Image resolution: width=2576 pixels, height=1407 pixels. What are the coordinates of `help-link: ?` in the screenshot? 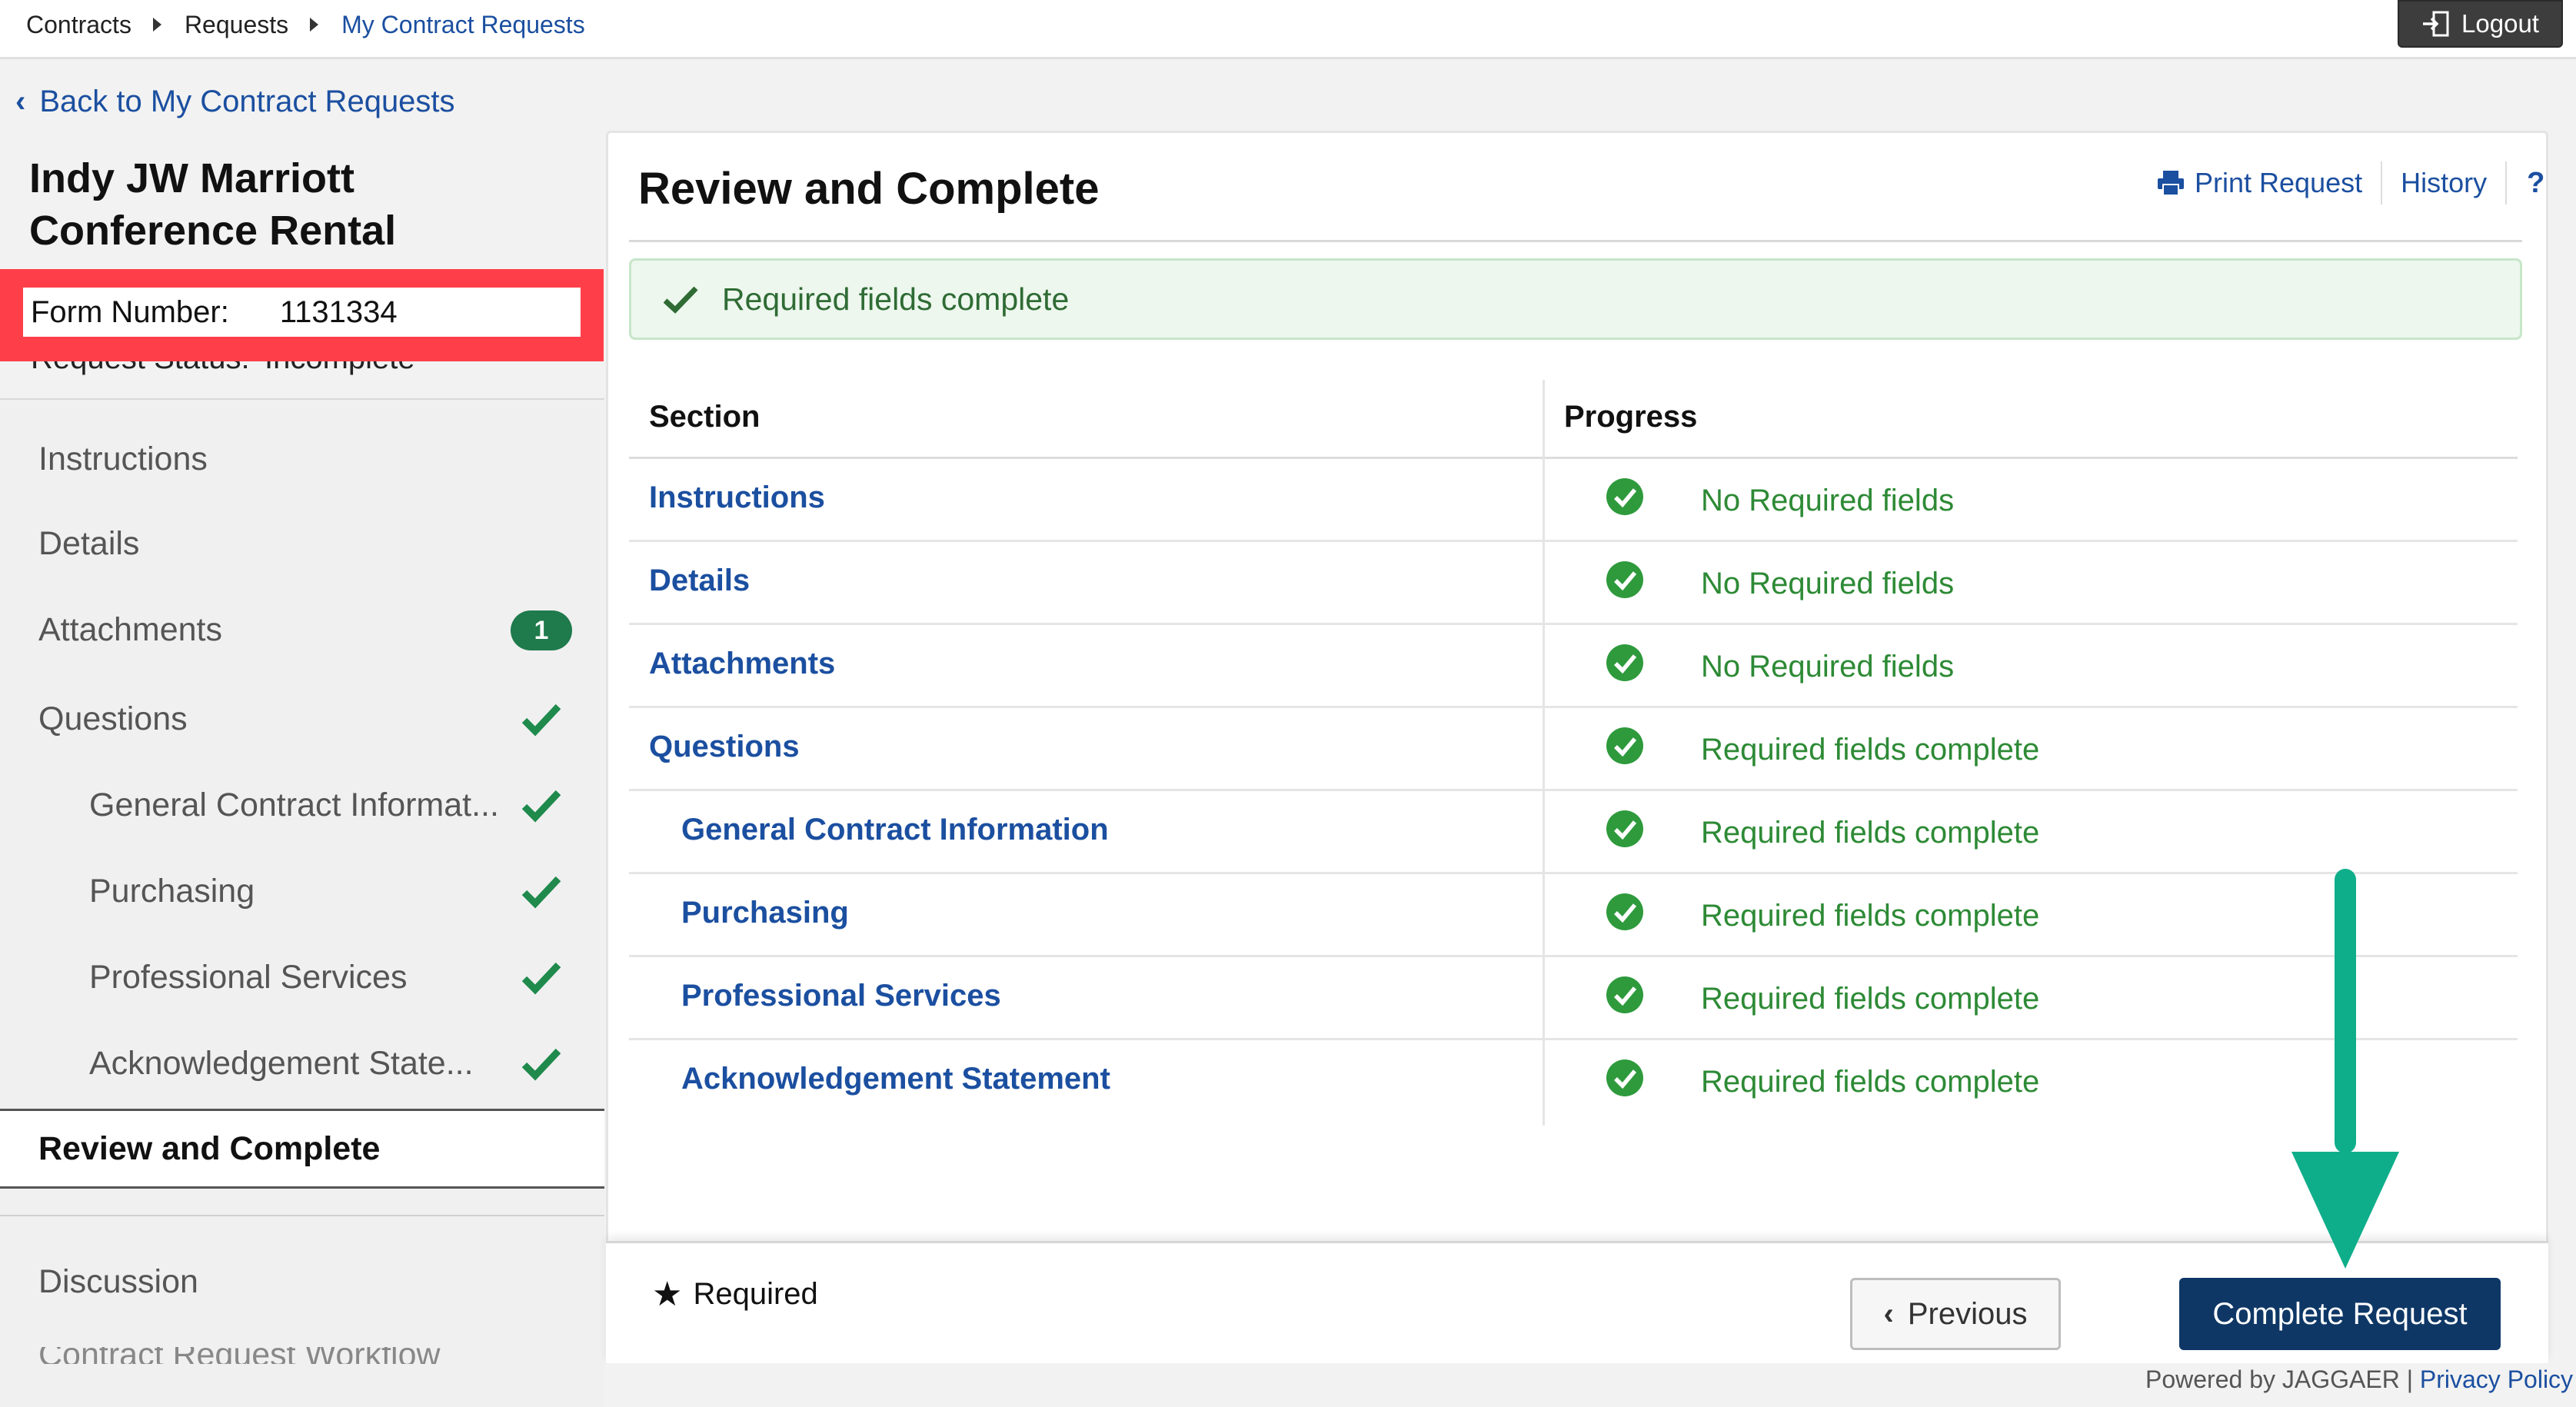 It's located at (2535, 183).